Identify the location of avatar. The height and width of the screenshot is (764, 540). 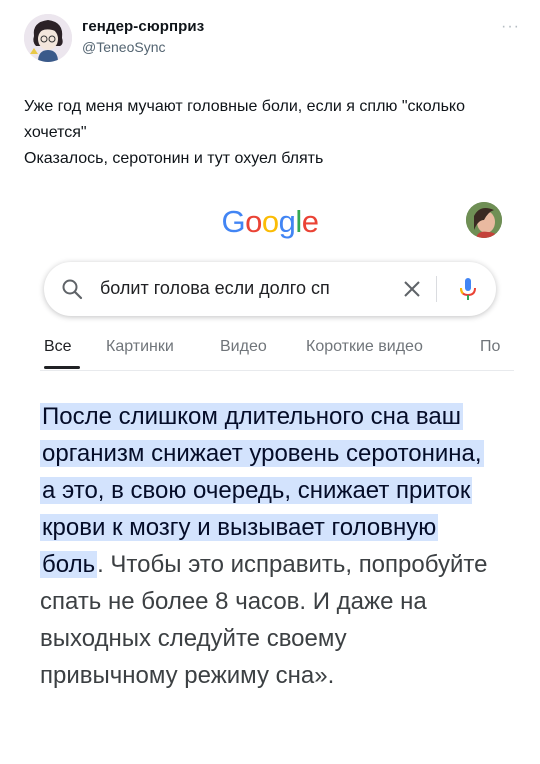
(48, 38).